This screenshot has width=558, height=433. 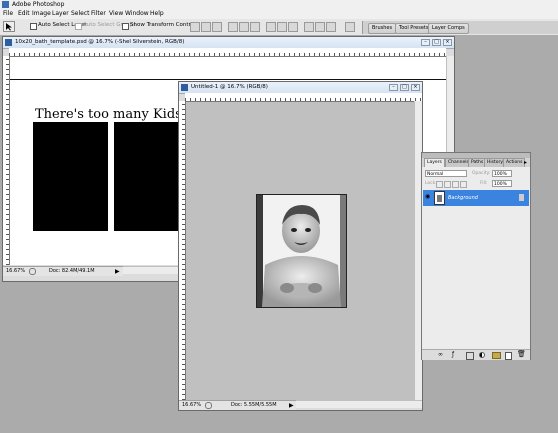 What do you see at coordinates (195, 27) in the screenshot?
I see `align-top-icon` at bounding box center [195, 27].